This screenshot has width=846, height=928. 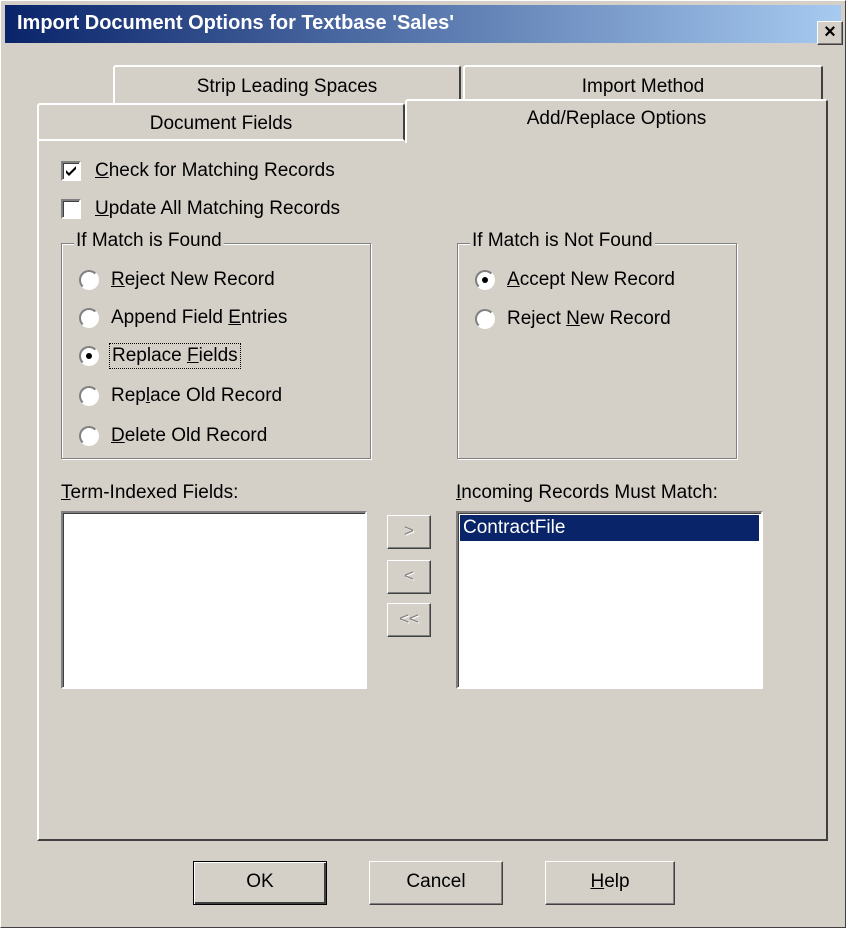 I want to click on incoming-records-label: Incoming Records Must Match:, so click(x=587, y=492).